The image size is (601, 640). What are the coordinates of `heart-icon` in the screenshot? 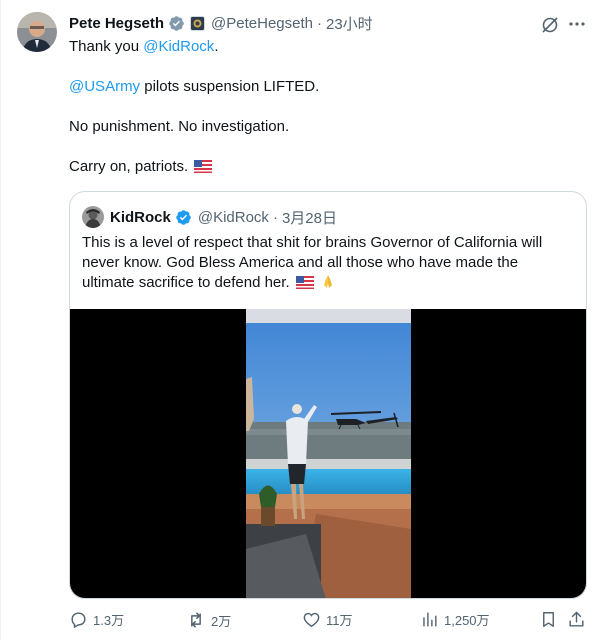 It's located at (311, 620).